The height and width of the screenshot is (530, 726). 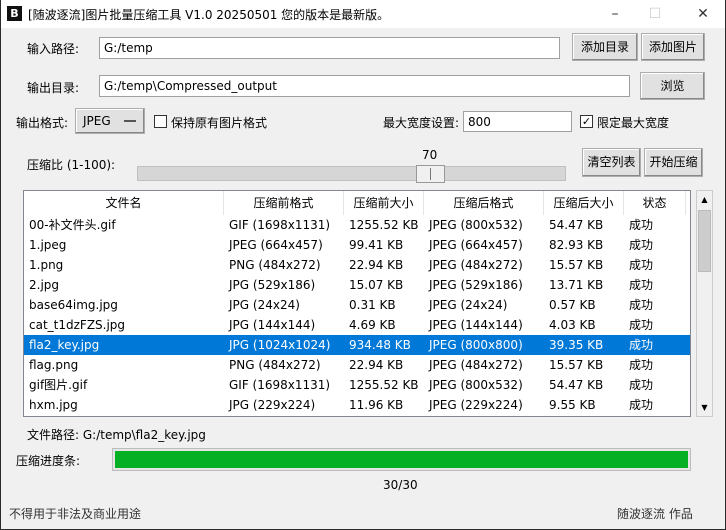 I want to click on table-cell: cat_t1dzFZS.jpg, so click(x=77, y=325).